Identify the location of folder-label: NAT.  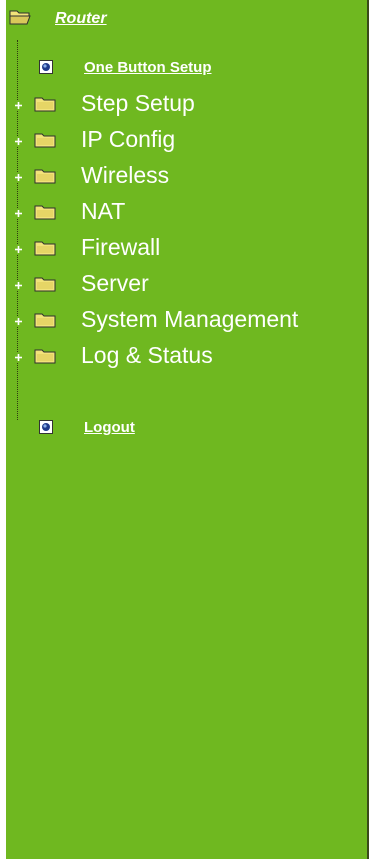
(103, 211).